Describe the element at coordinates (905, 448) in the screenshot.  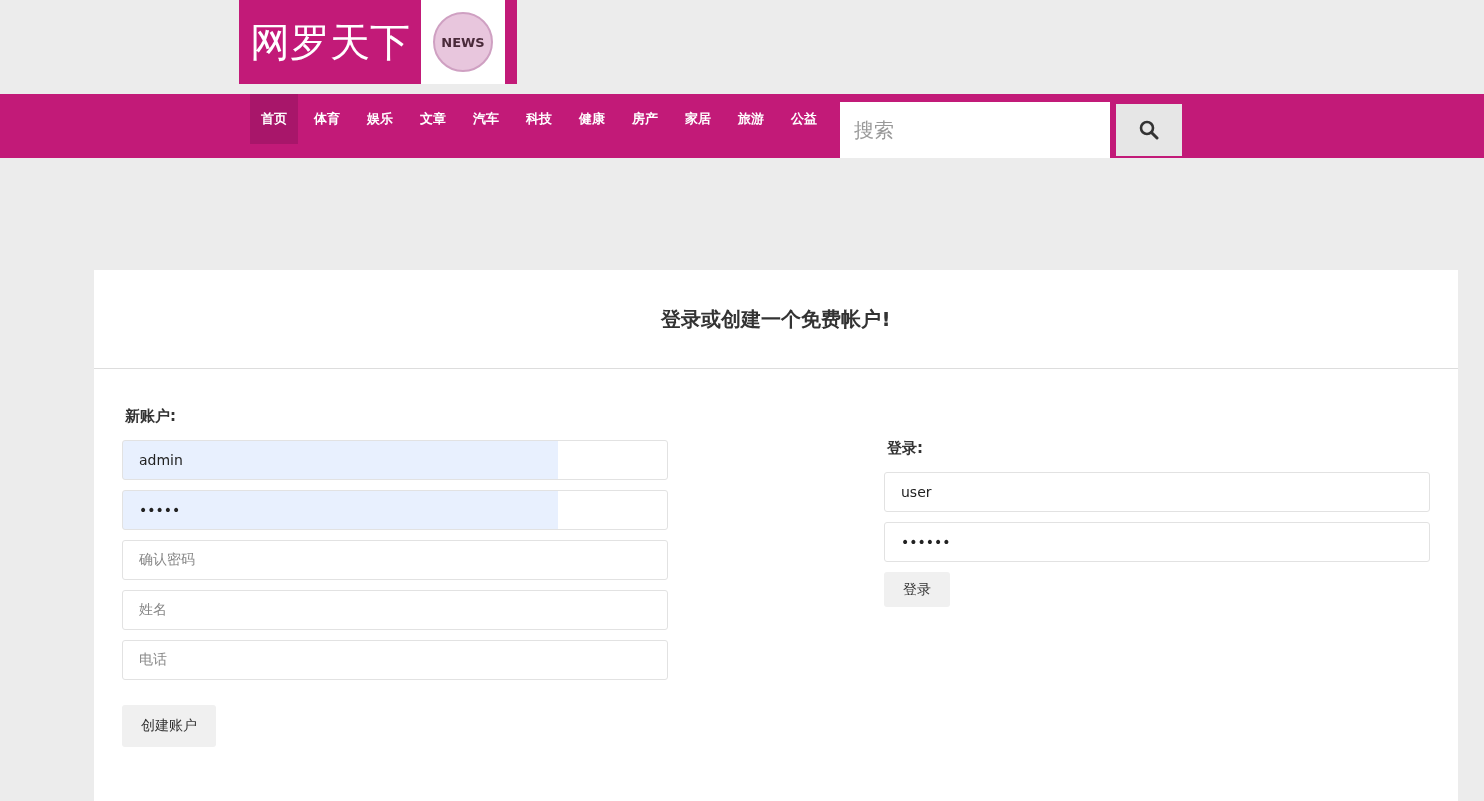
I see `login-heading: 登录:` at that location.